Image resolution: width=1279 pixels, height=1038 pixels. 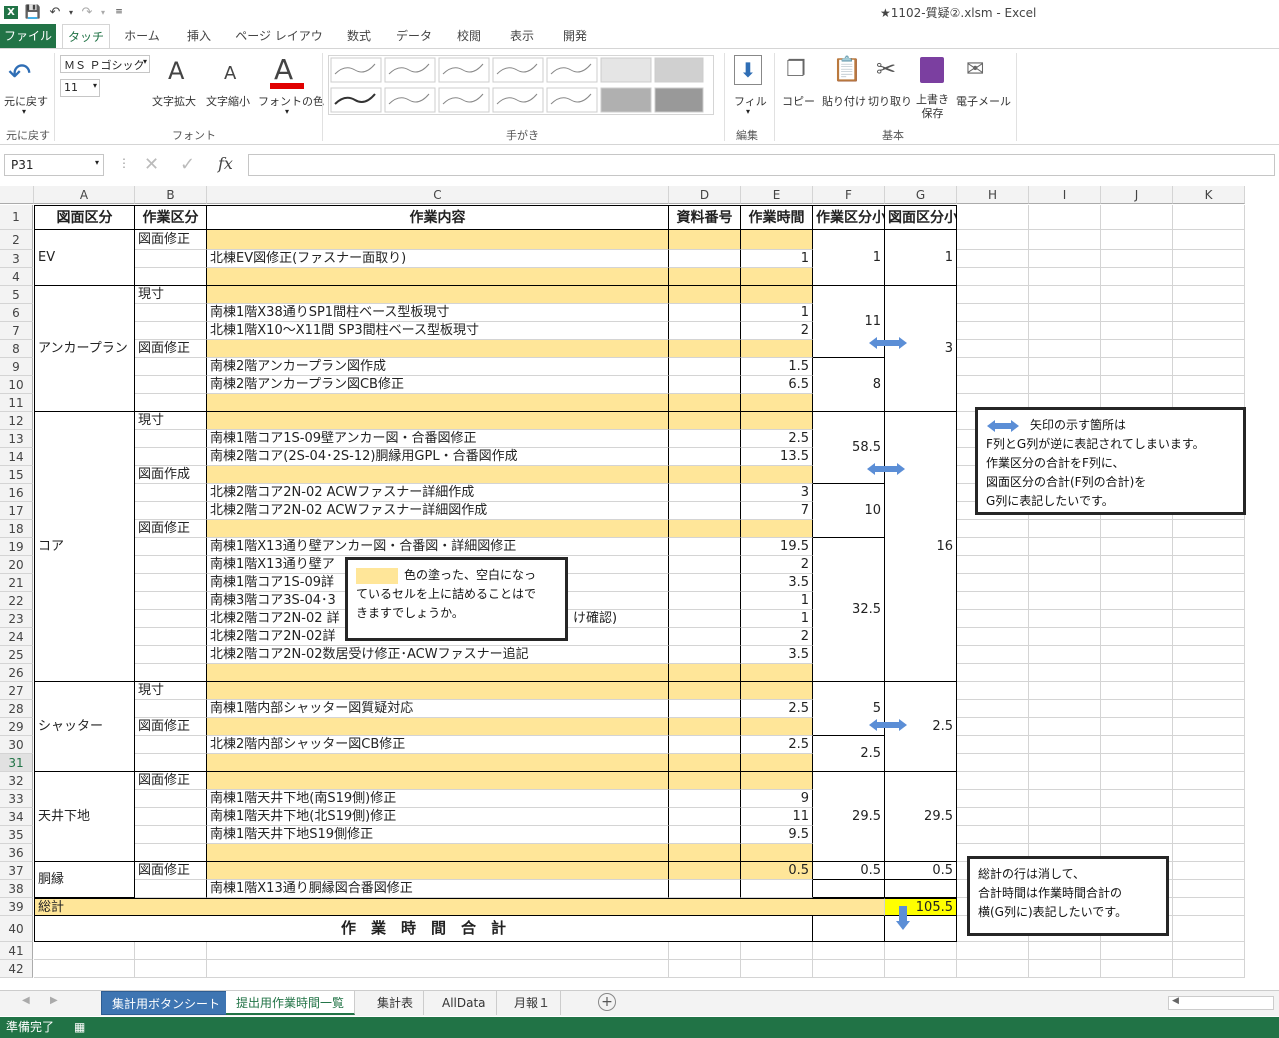 What do you see at coordinates (777, 511) in the screenshot?
I see `work-hours-cell: 7` at bounding box center [777, 511].